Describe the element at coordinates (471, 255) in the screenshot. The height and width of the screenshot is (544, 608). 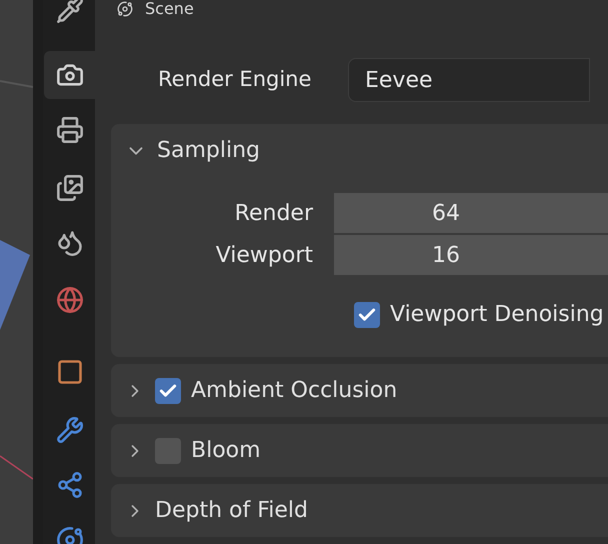
I see `number-field: 16` at that location.